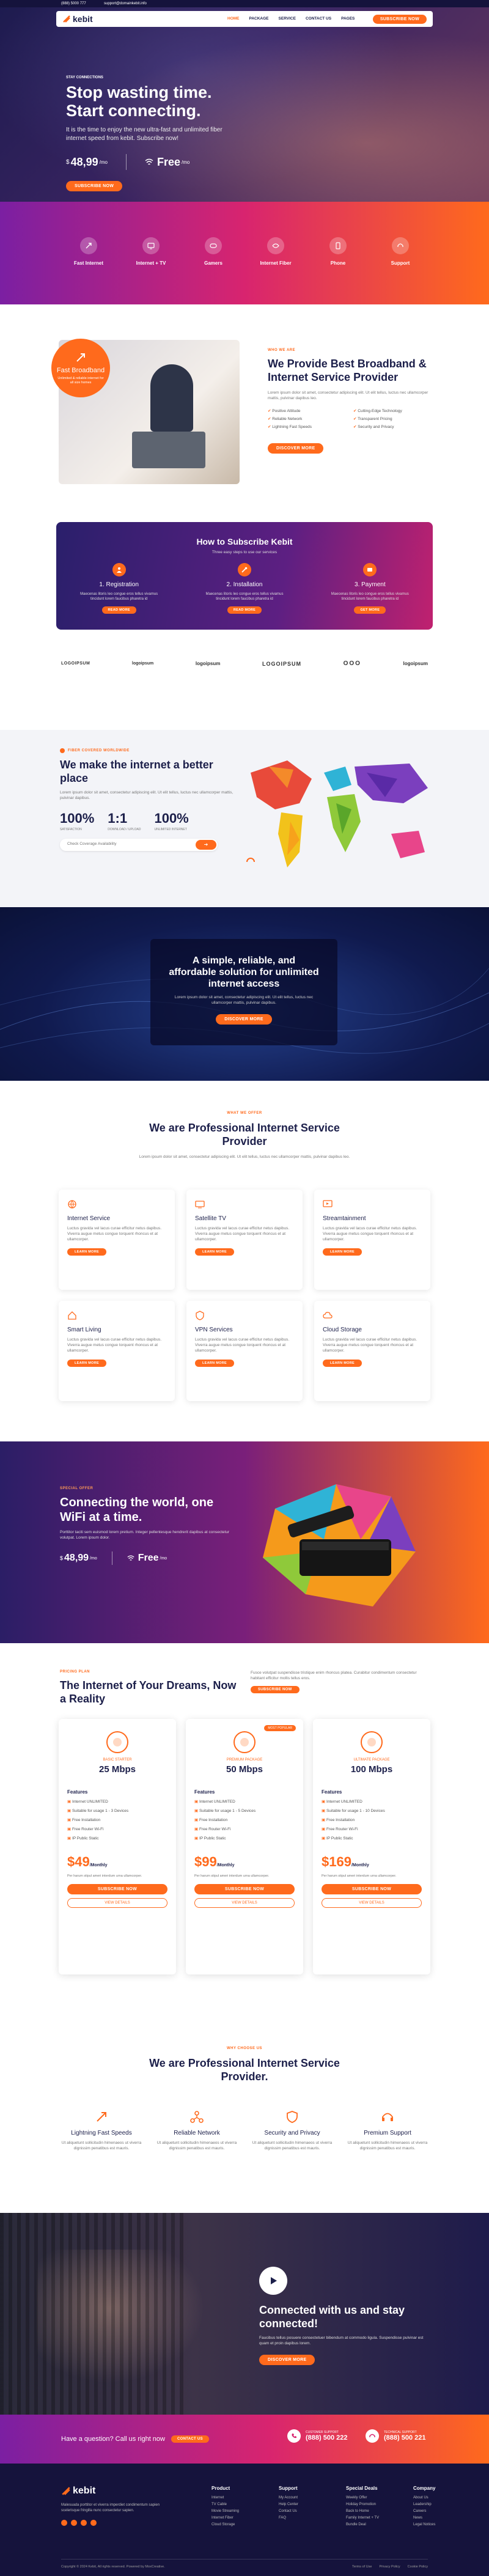 The image size is (489, 2576). Describe the element at coordinates (259, 19) in the screenshot. I see `nav-package: PACKAGE` at that location.